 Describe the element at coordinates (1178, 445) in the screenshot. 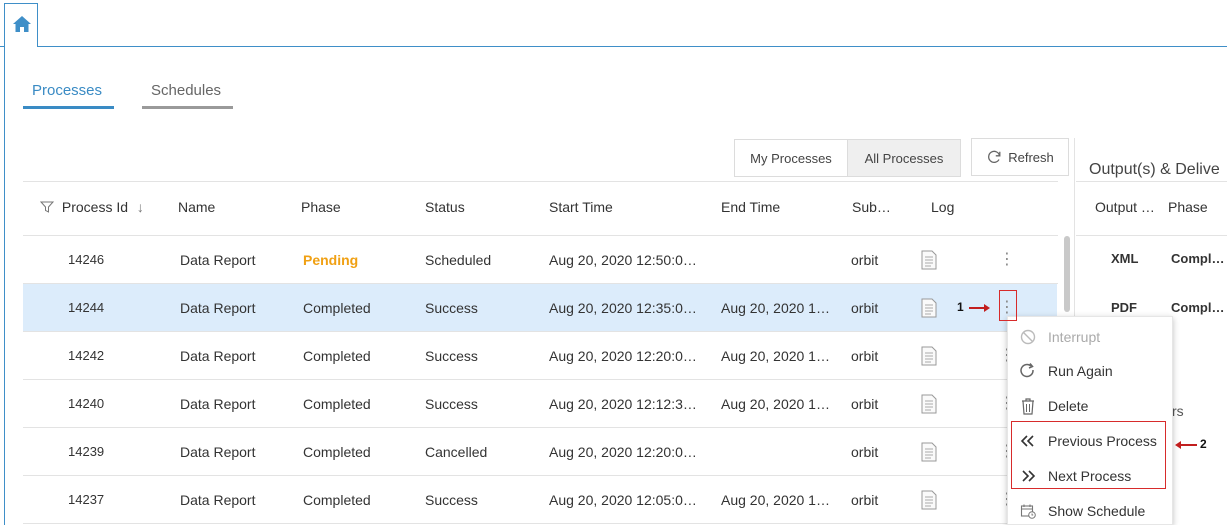

I see `annotation-arrow-2-head` at that location.